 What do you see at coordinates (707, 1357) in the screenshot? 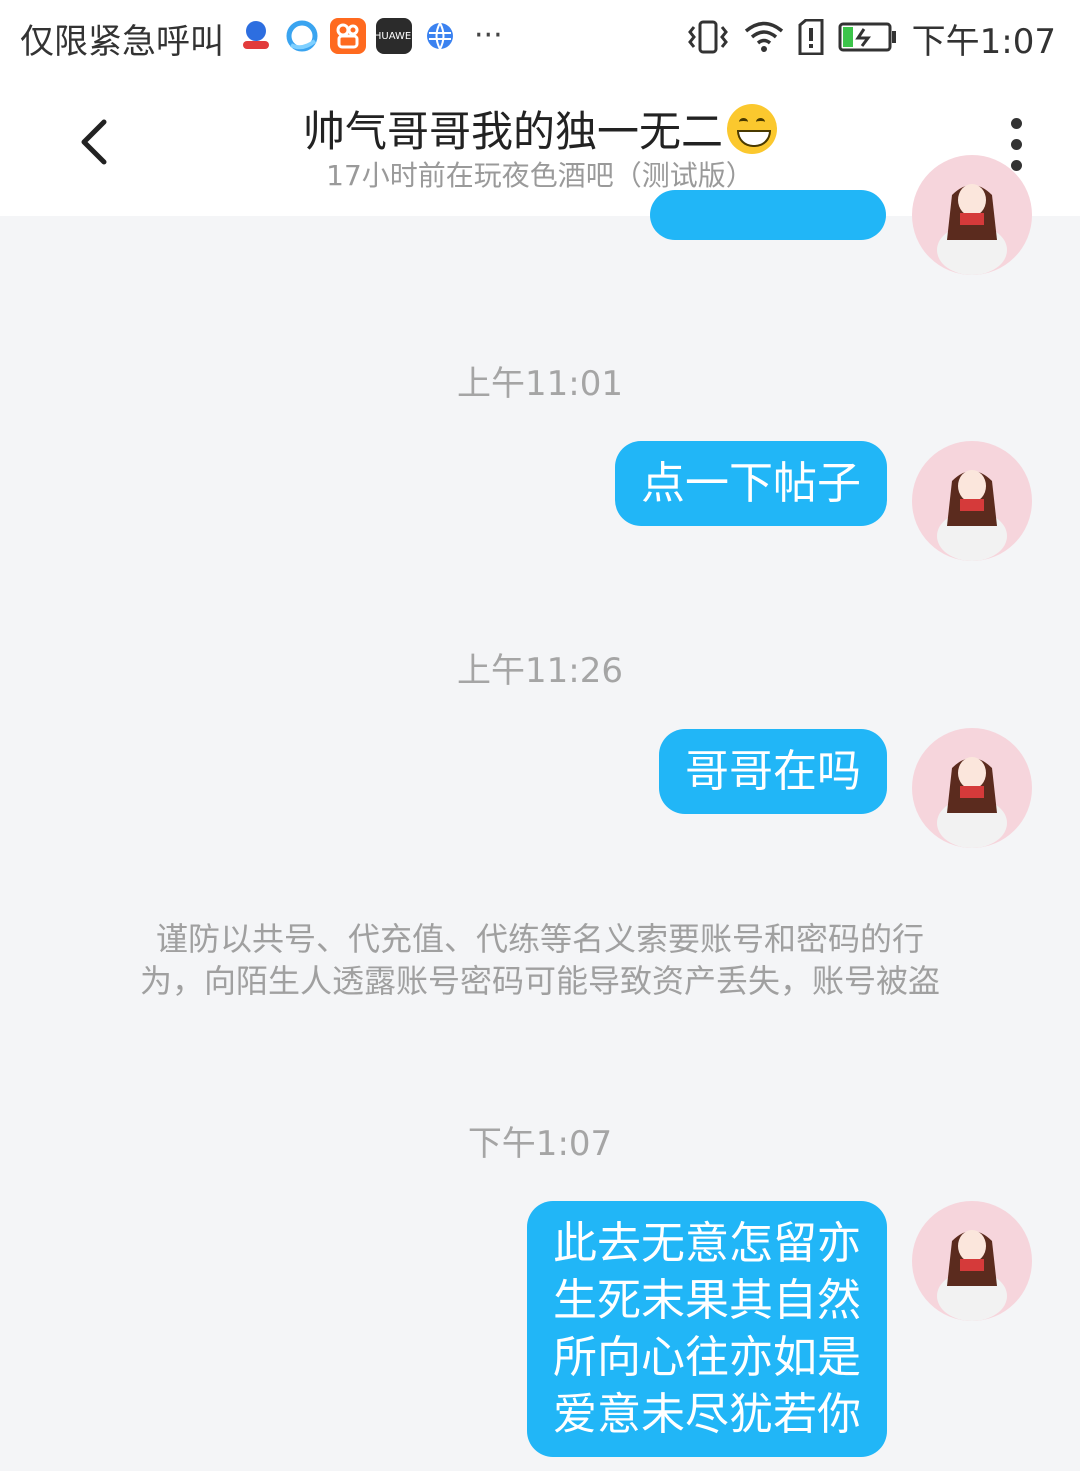
I see `message-text-line: 所向心往亦如是` at bounding box center [707, 1357].